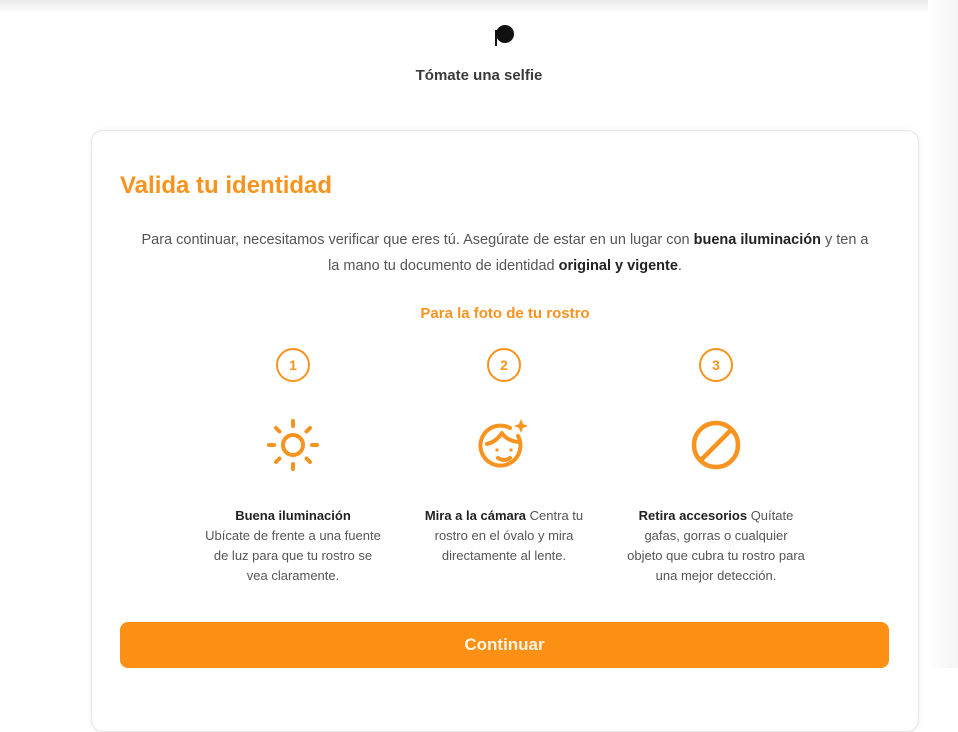  Describe the element at coordinates (693, 515) in the screenshot. I see `step-title: Retira accesorios` at that location.